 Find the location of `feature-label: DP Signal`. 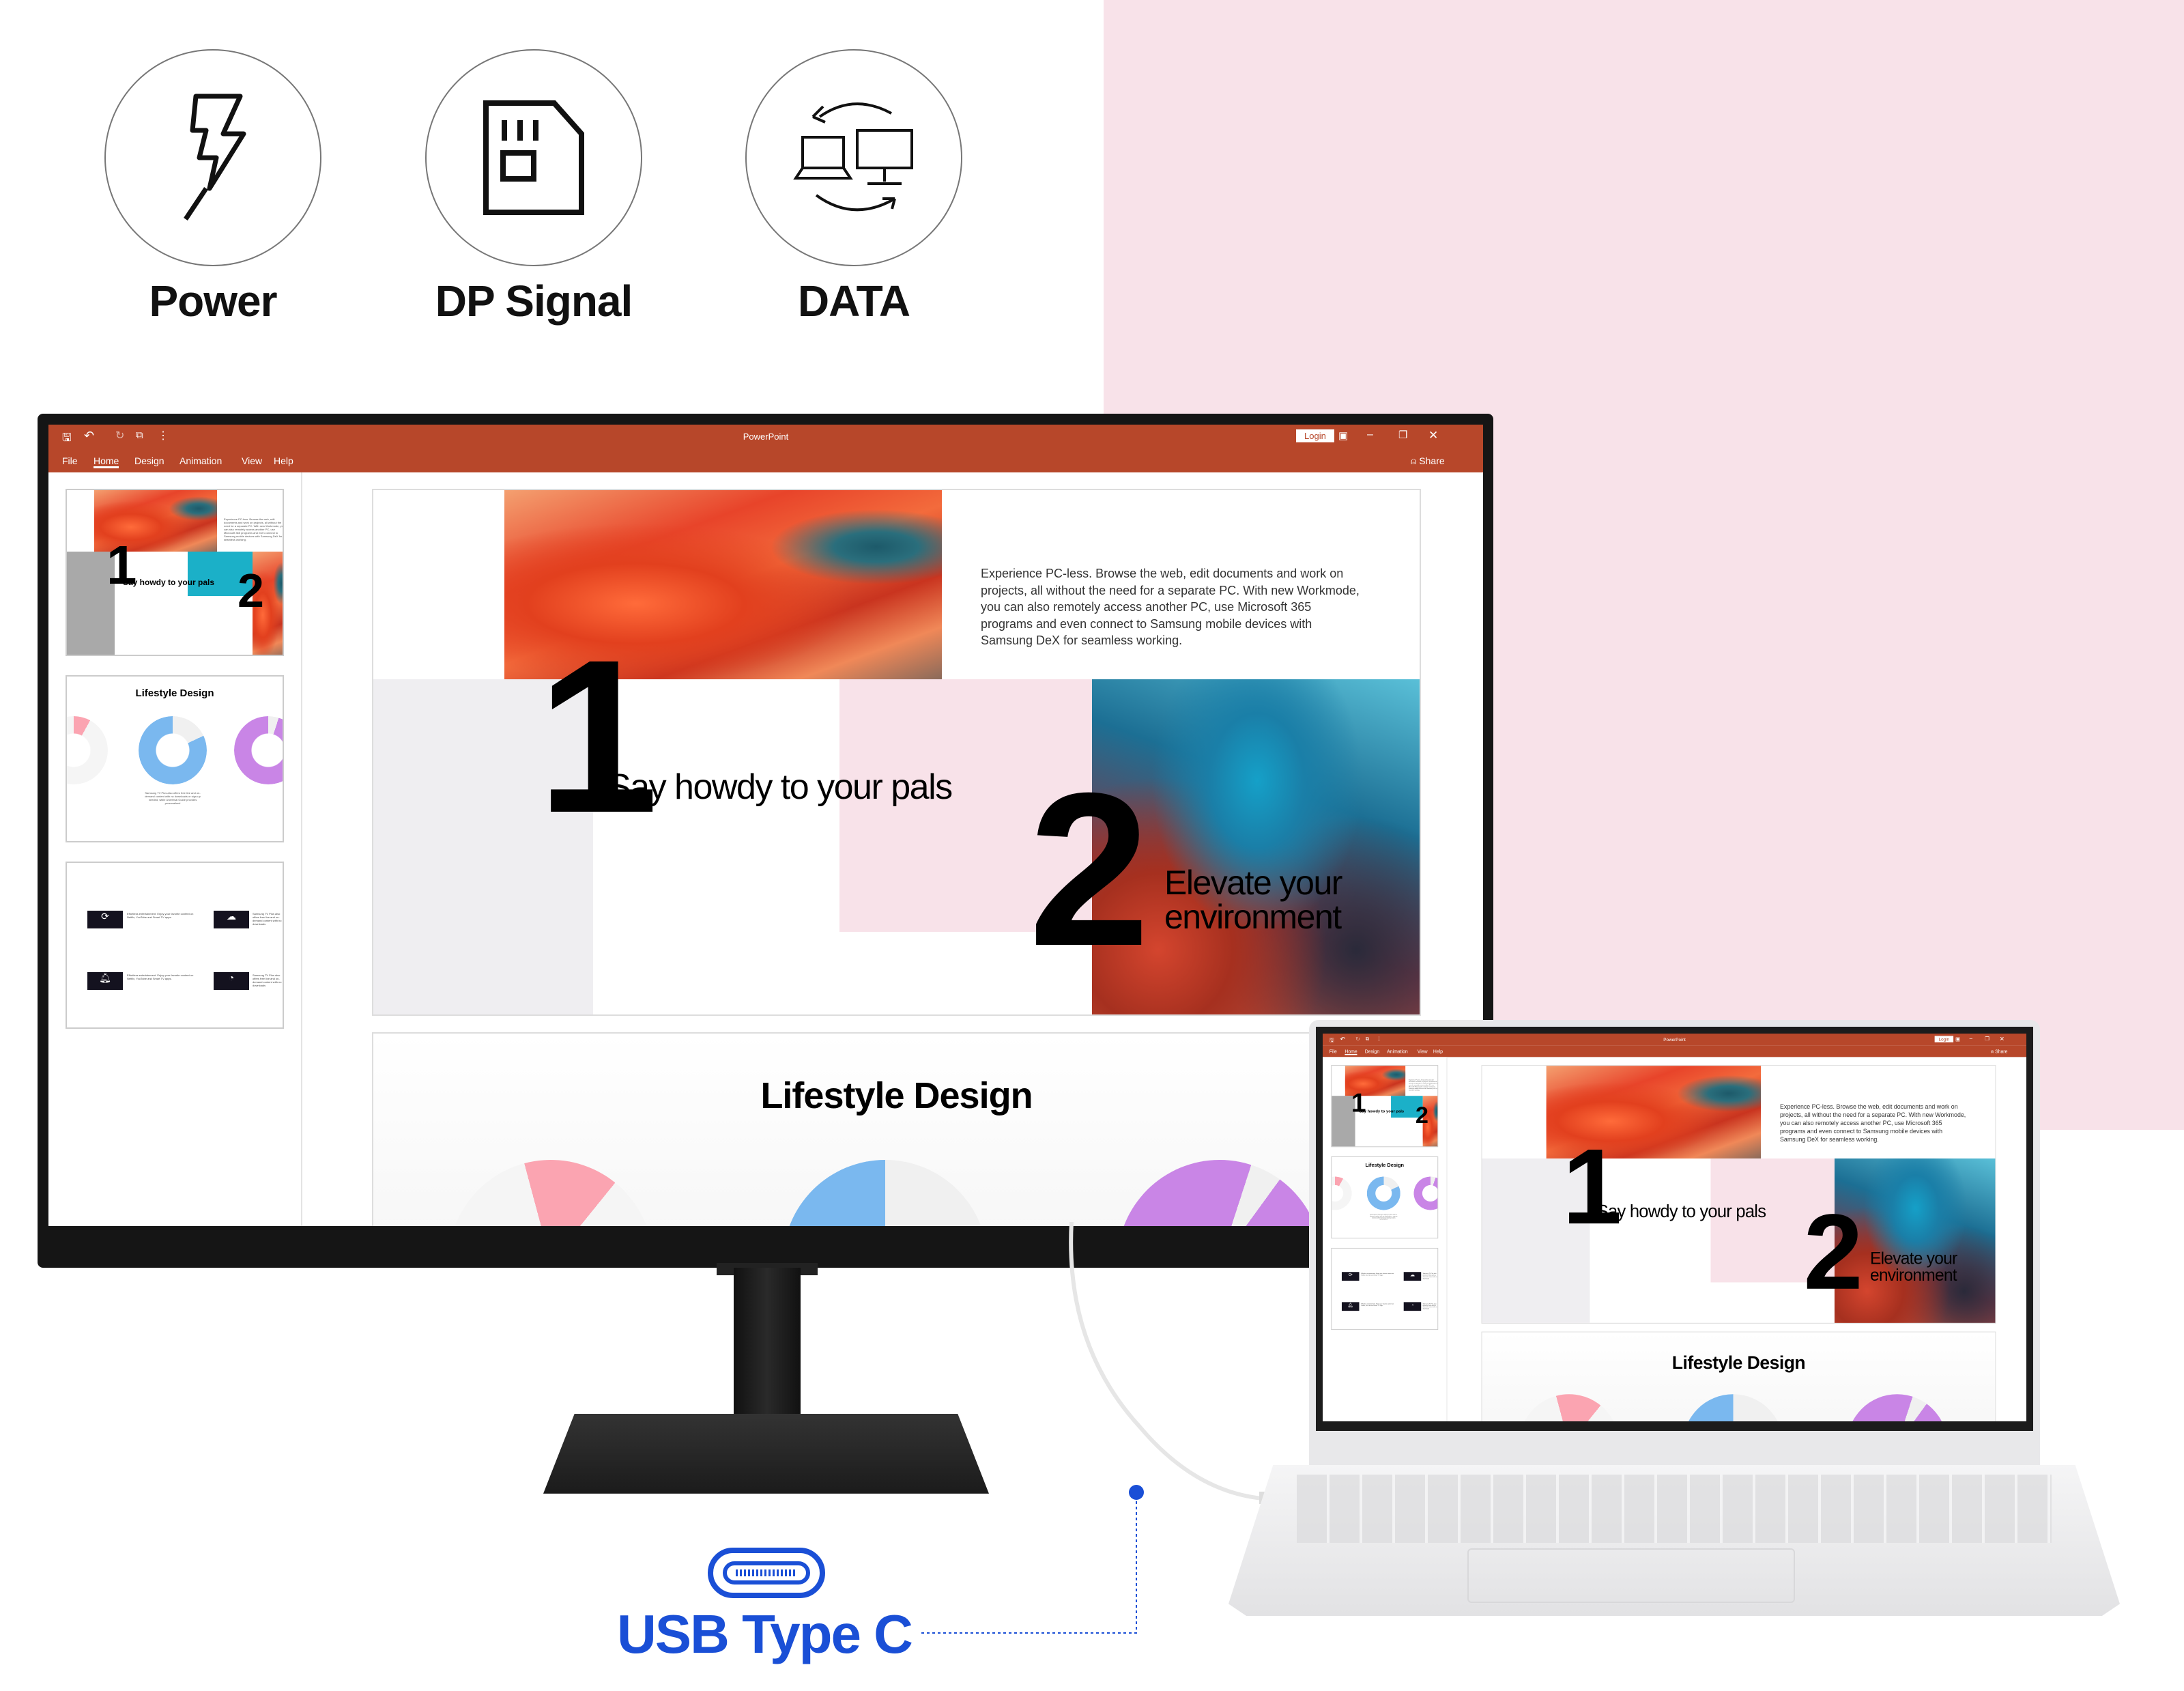

feature-label: DP Signal is located at coordinates (534, 301).